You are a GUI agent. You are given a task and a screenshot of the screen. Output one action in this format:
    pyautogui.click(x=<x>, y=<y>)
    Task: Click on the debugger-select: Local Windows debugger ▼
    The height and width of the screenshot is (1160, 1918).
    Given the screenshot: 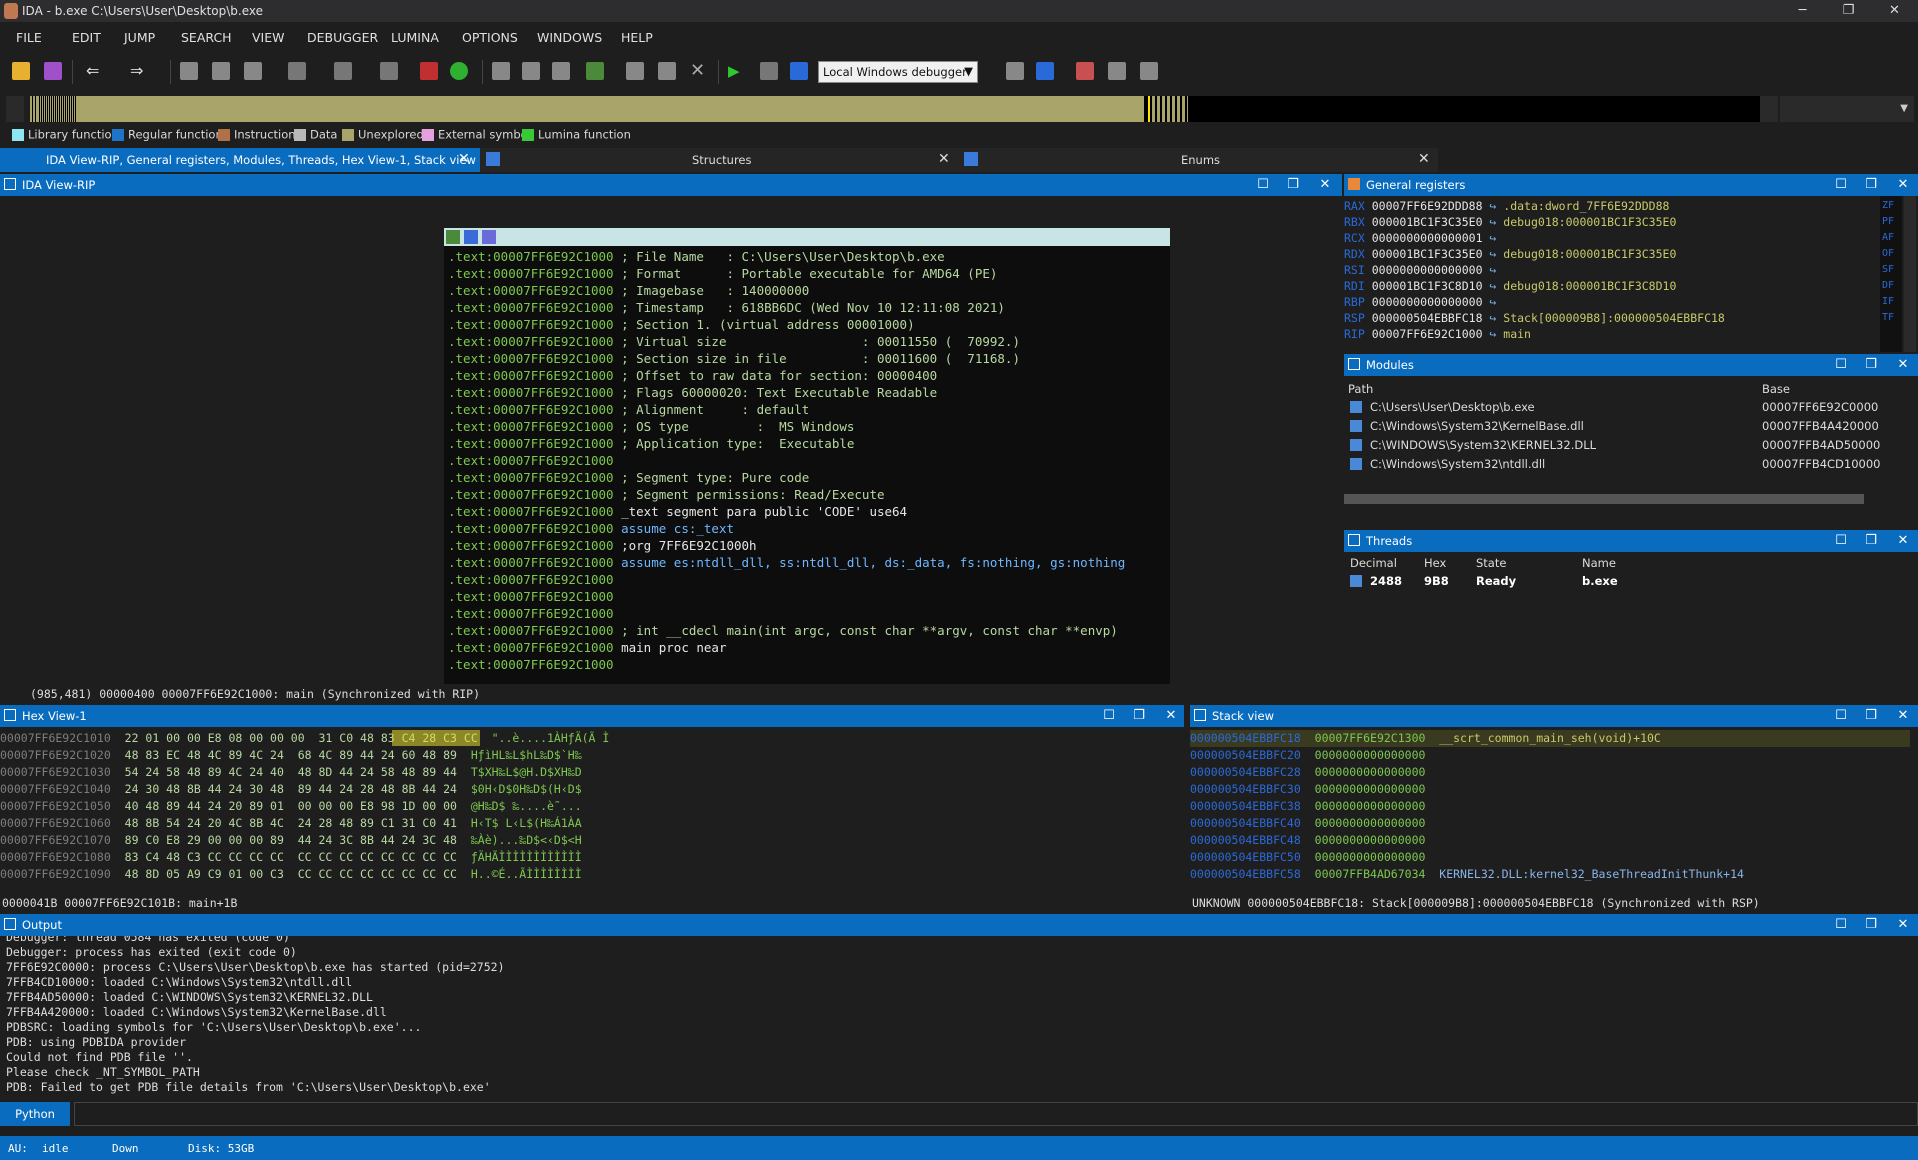 What is the action you would take?
    pyautogui.click(x=898, y=72)
    